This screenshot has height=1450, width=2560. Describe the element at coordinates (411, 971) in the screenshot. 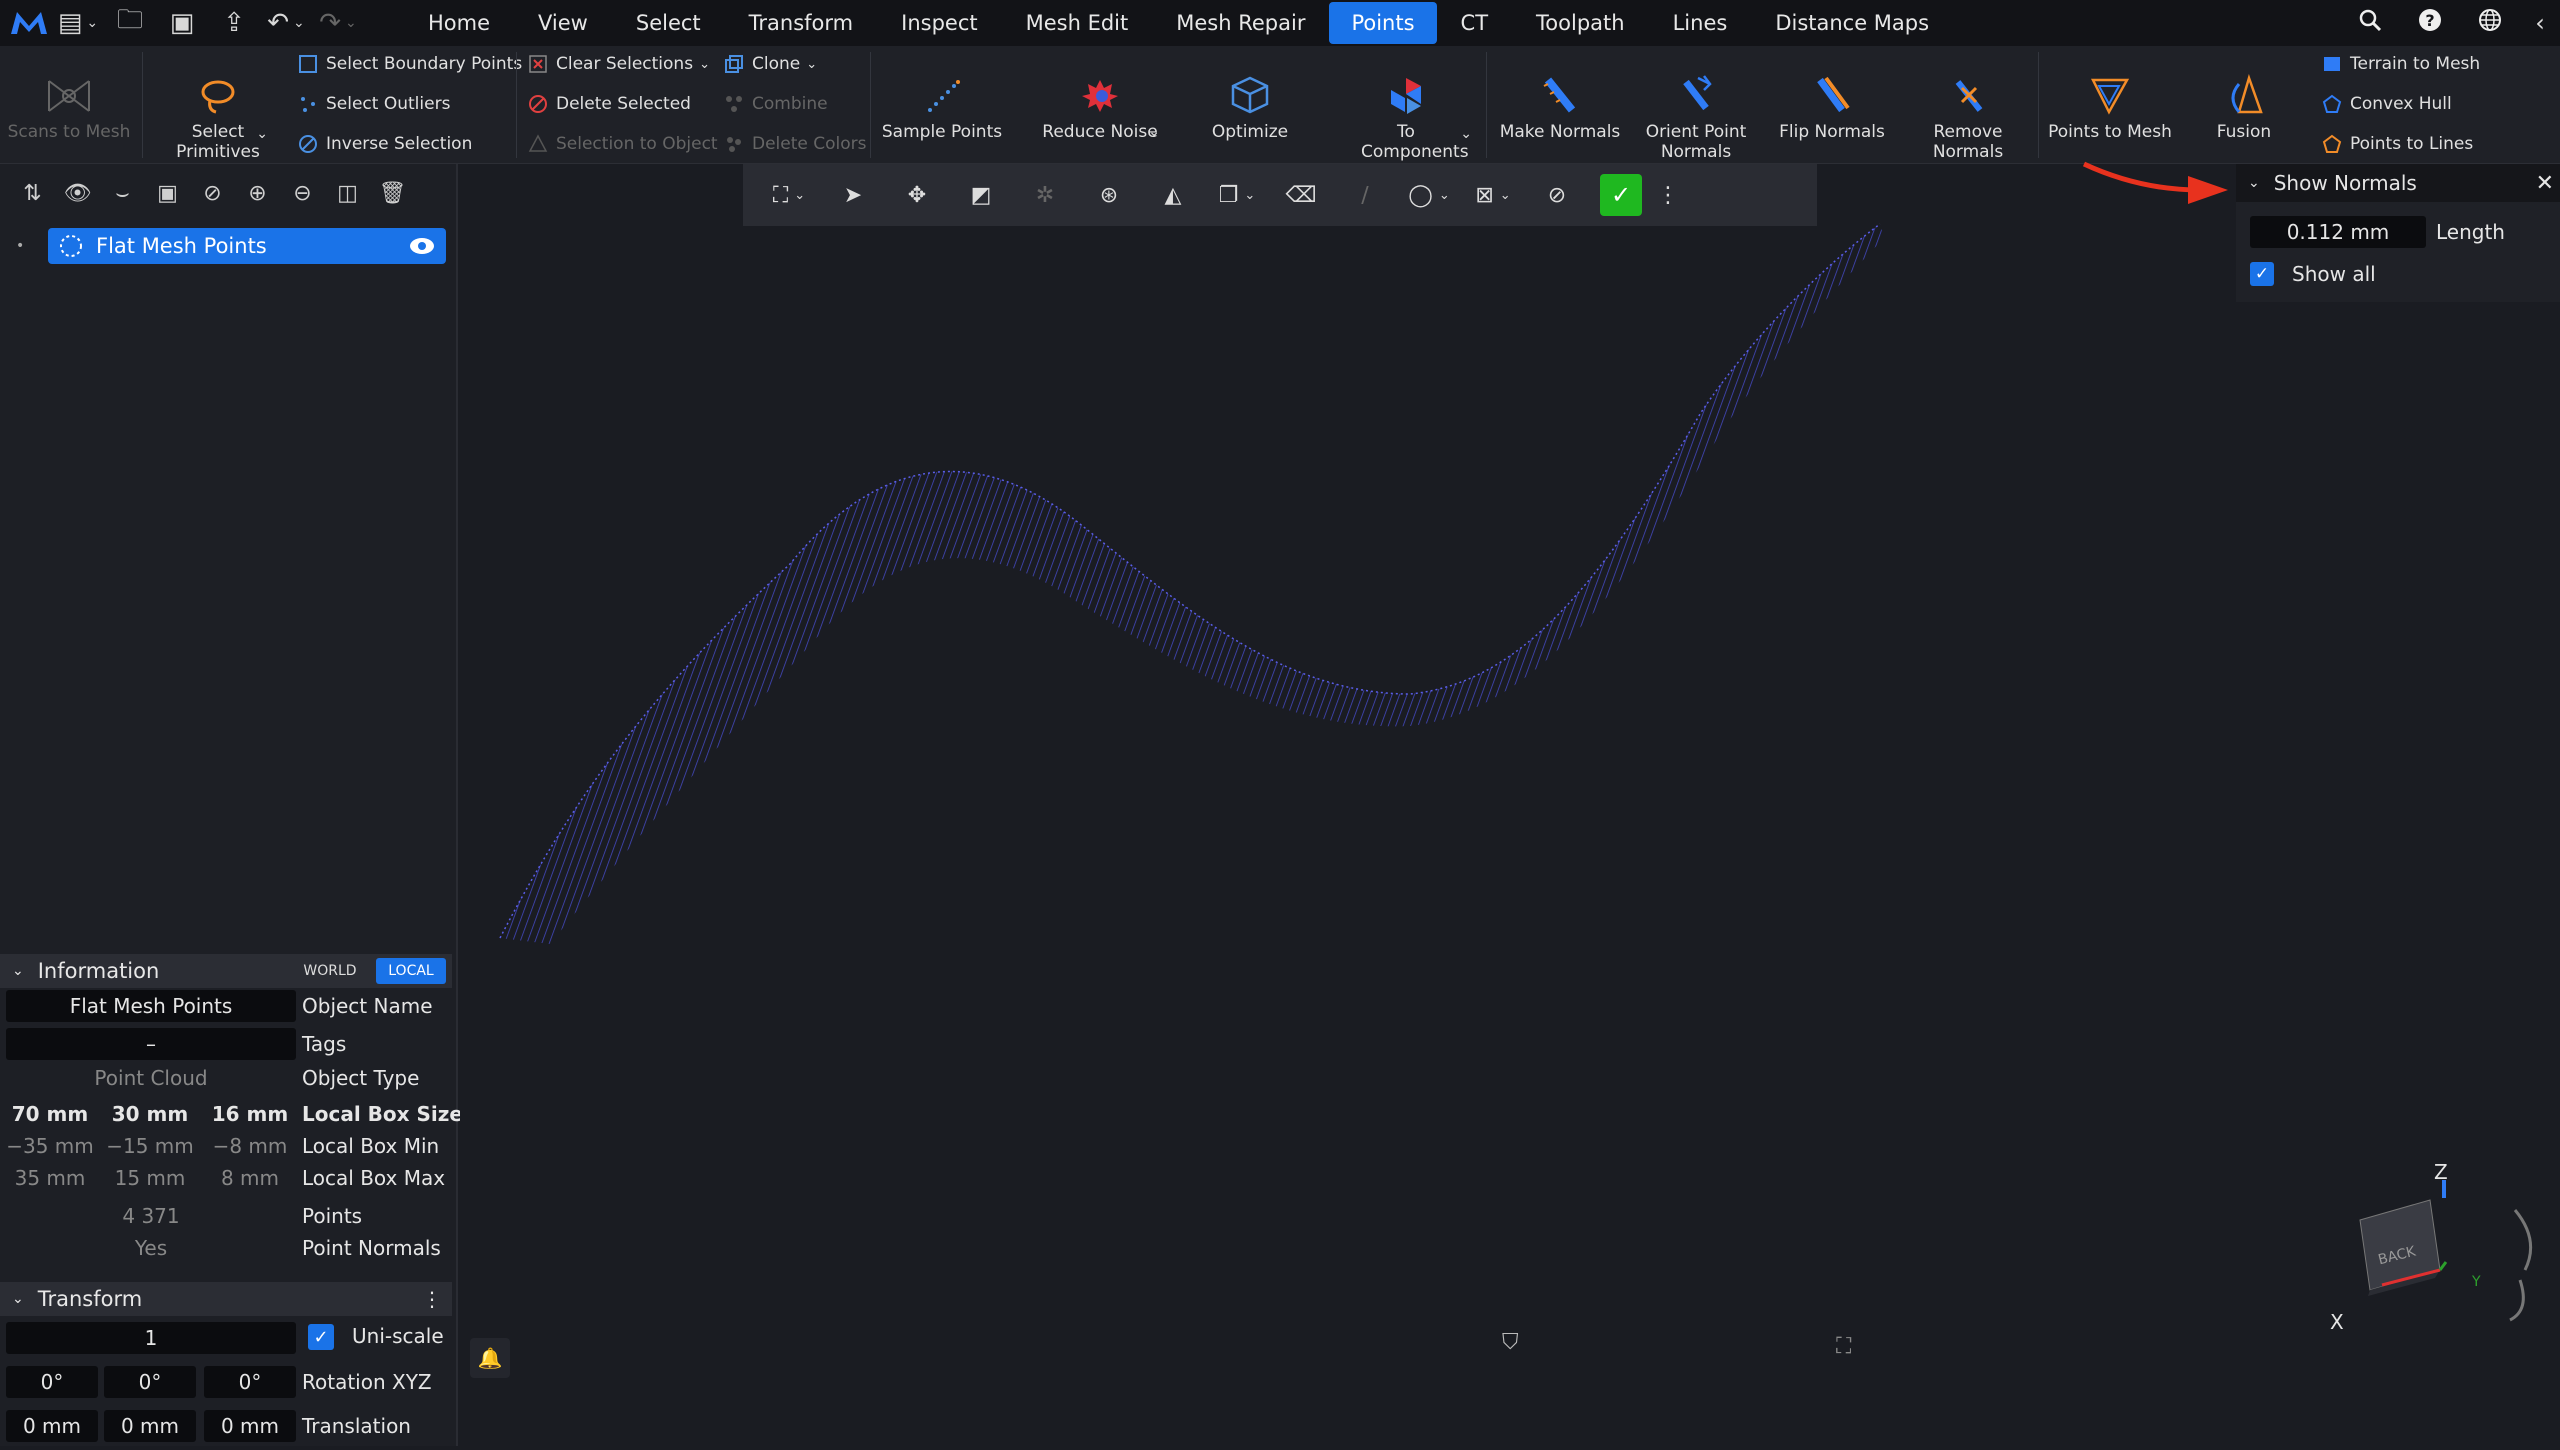

I see `local-toggle: LOCAL` at that location.